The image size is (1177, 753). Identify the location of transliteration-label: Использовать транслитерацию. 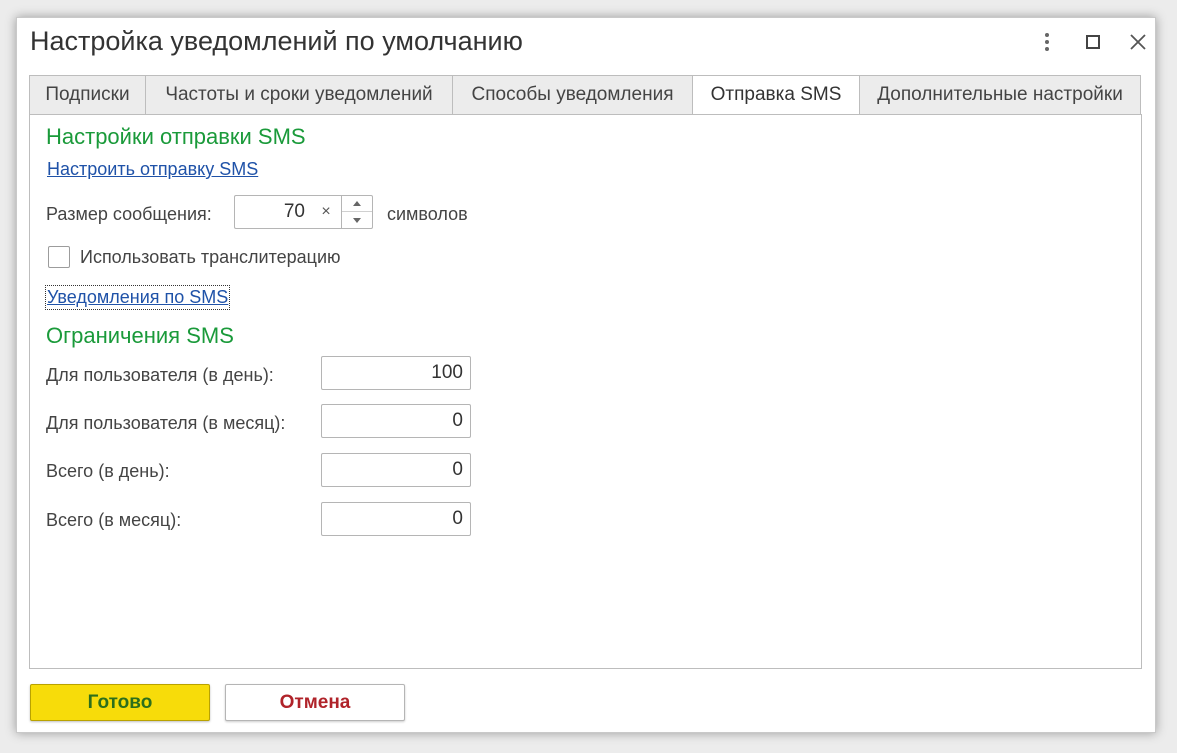
(210, 257).